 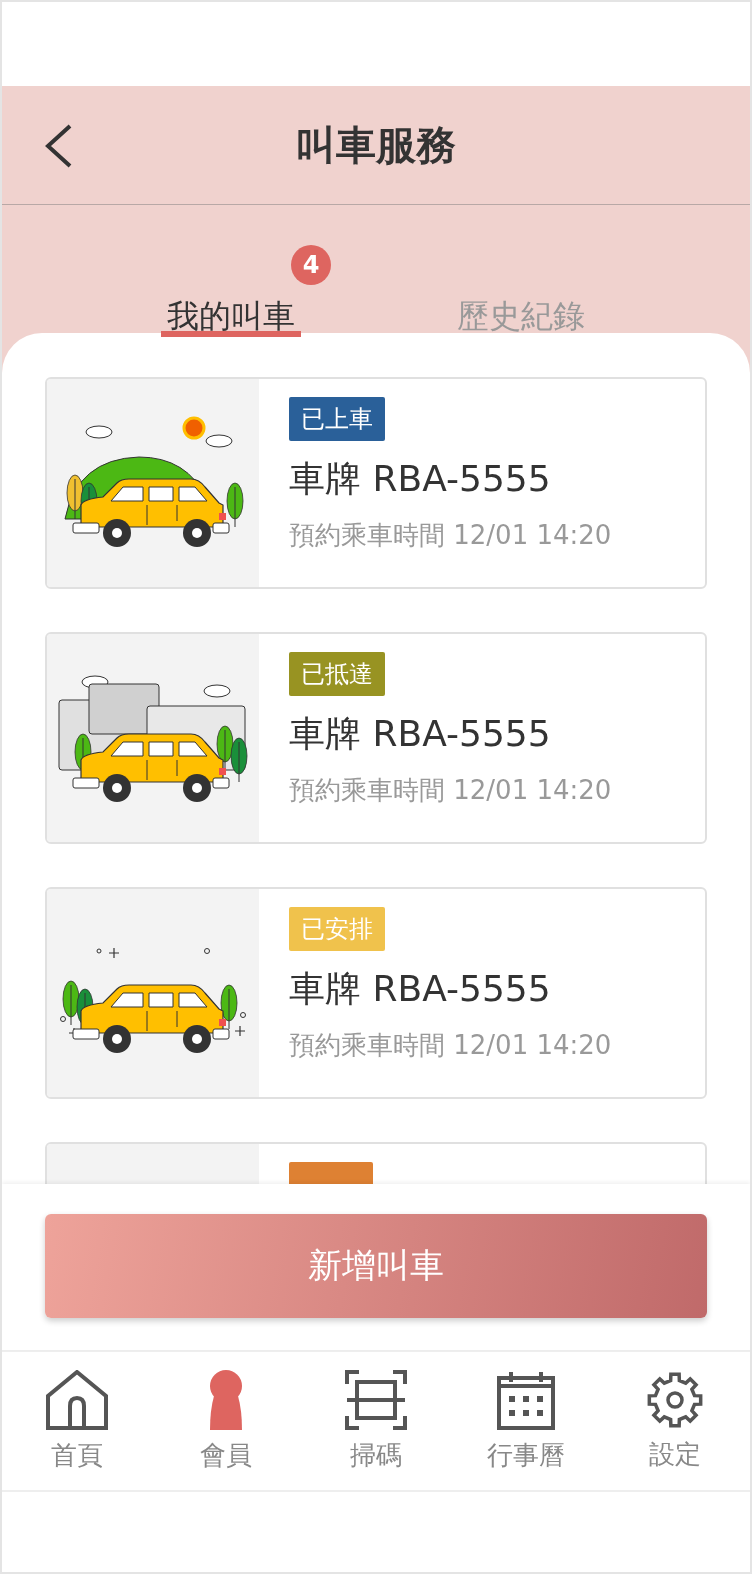 I want to click on nav-item: 會員, so click(x=226, y=1421).